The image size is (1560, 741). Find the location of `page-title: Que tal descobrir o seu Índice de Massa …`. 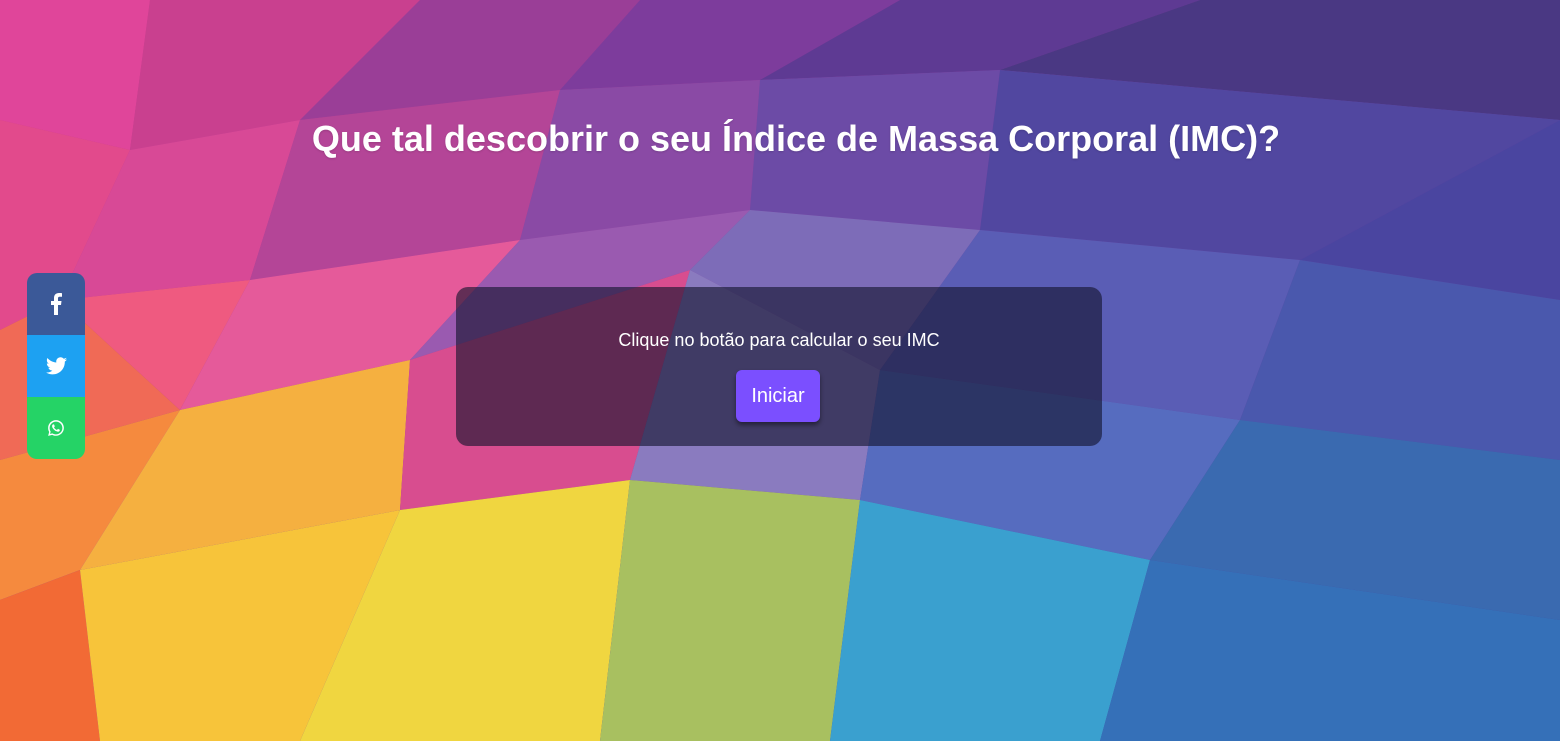

page-title: Que tal descobrir o seu Índice de Massa … is located at coordinates (796, 138).